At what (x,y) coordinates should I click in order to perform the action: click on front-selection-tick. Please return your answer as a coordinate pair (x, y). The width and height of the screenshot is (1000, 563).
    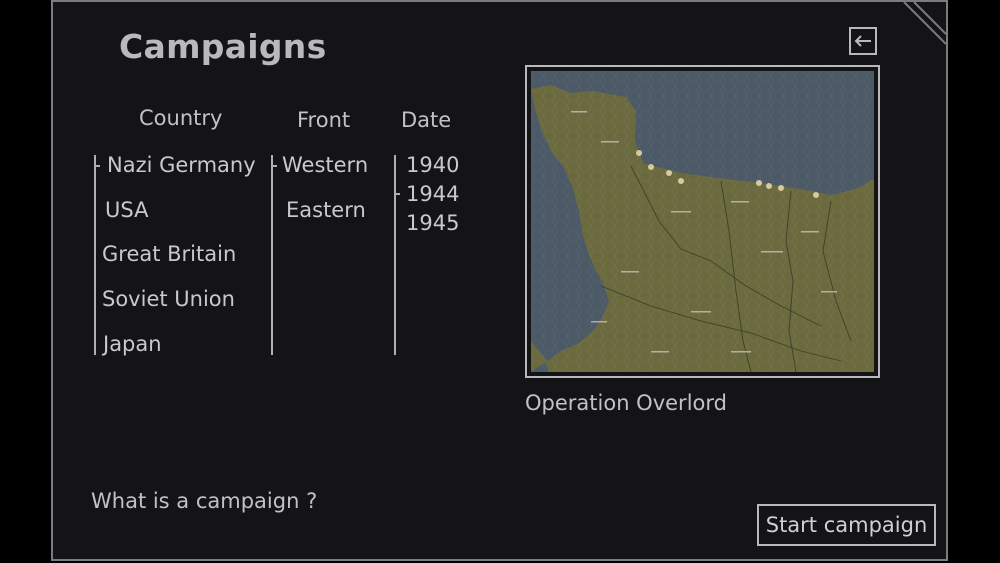
    Looking at the image, I should click on (274, 166).